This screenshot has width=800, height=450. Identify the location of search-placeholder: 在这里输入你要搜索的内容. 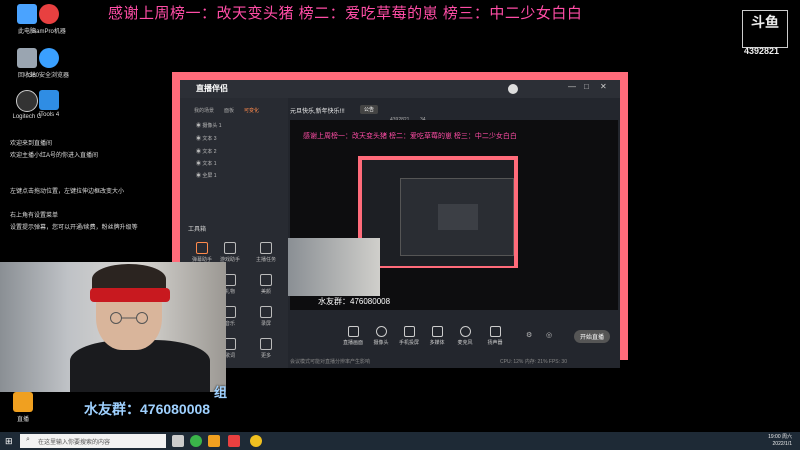
(74, 443).